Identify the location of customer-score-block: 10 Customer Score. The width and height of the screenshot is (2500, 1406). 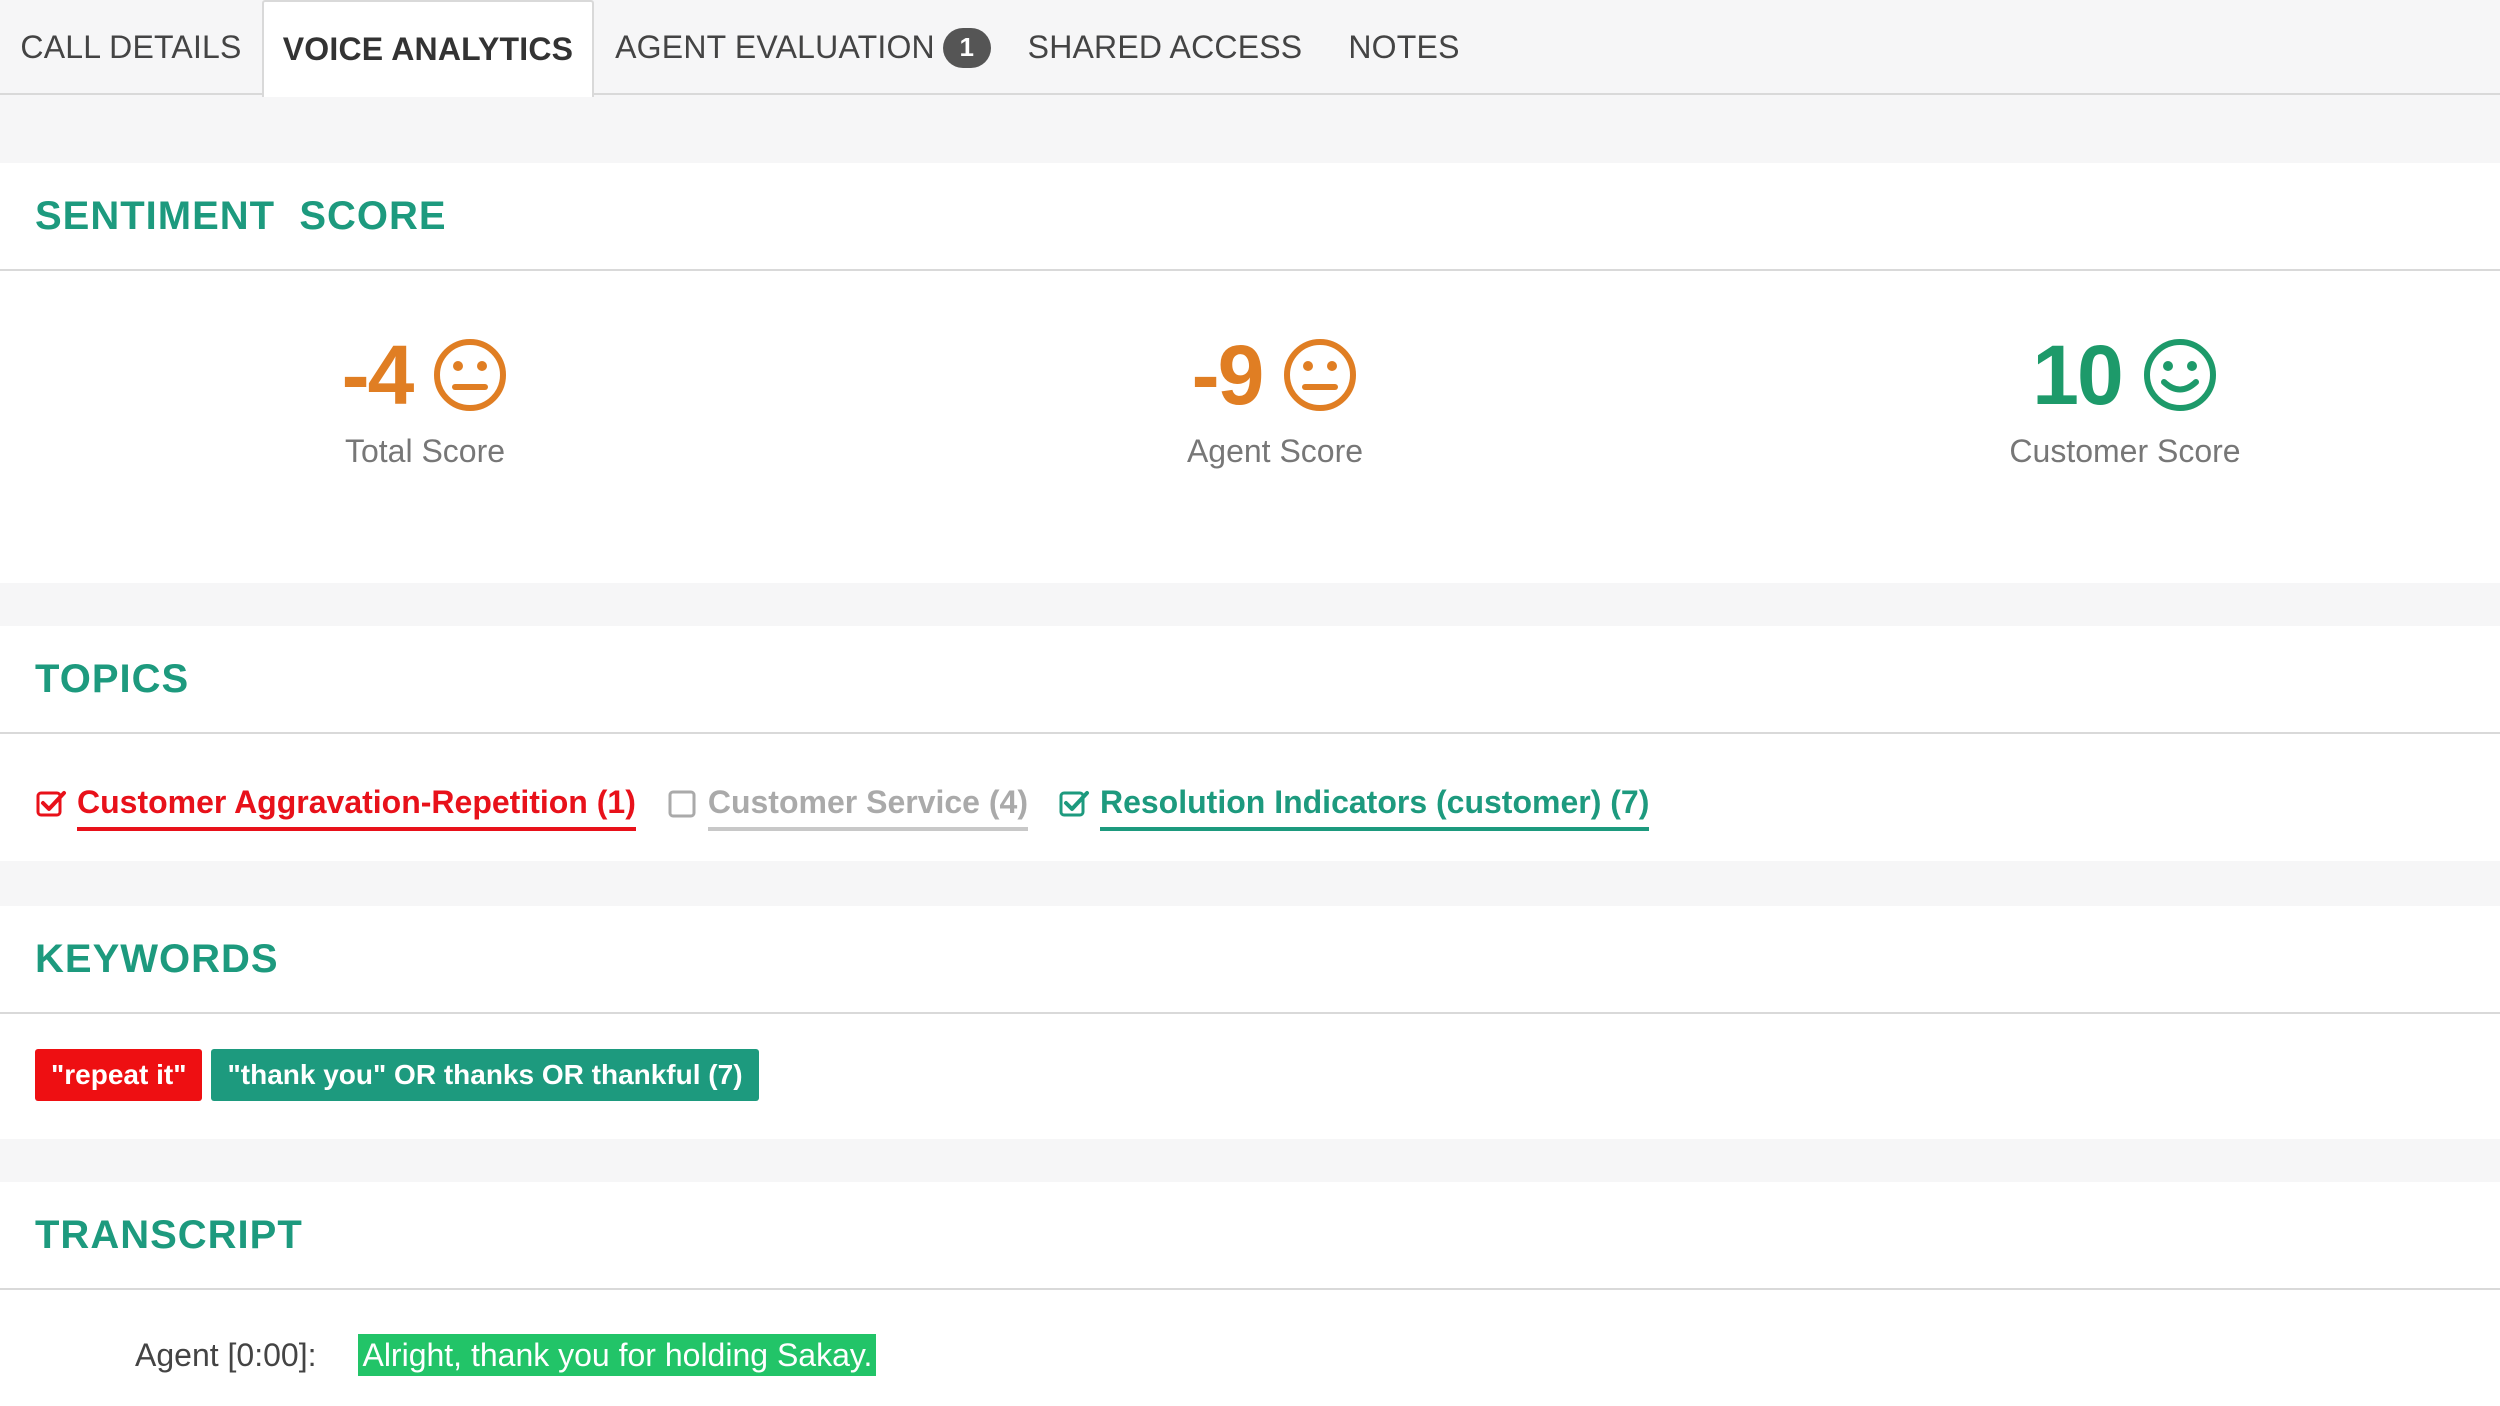
(2102, 373).